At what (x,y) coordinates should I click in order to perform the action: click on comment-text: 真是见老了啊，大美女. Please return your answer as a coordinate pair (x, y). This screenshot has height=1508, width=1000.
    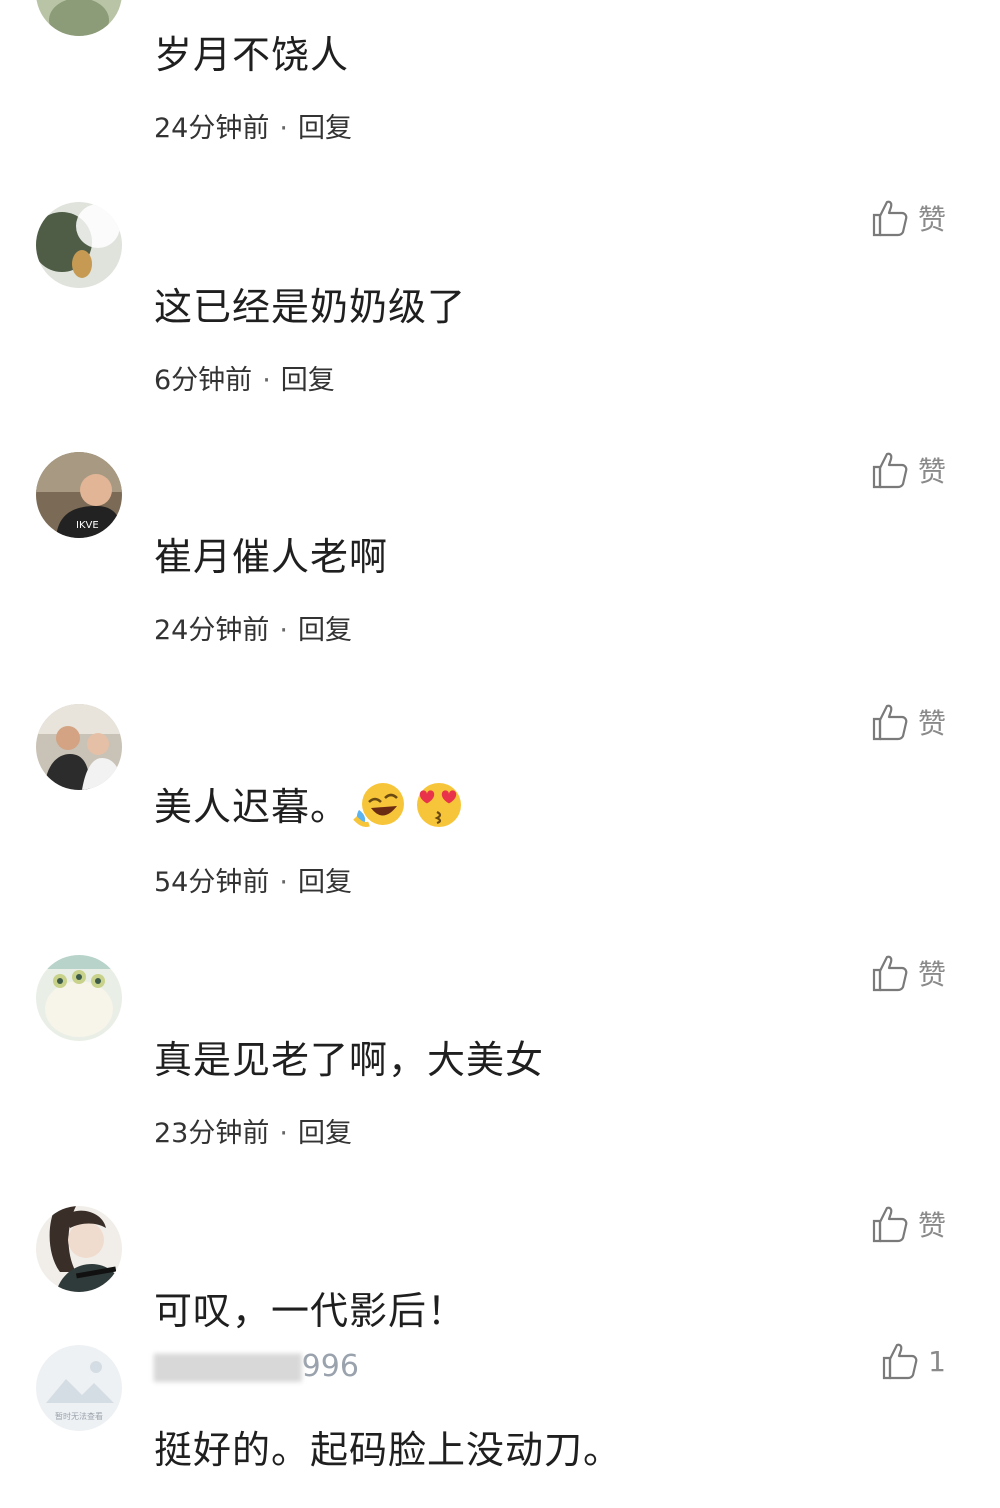
    Looking at the image, I should click on (349, 1060).